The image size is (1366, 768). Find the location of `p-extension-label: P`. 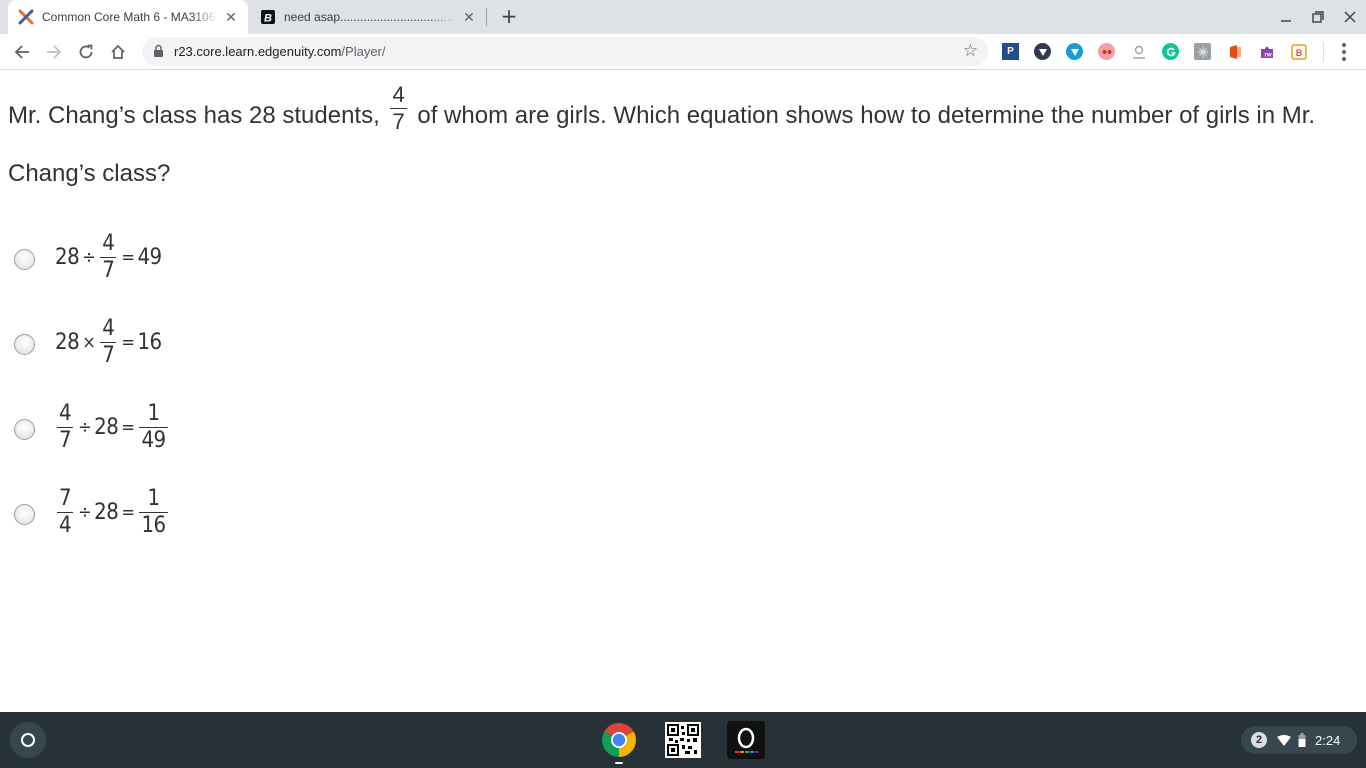

p-extension-label: P is located at coordinates (1010, 51).